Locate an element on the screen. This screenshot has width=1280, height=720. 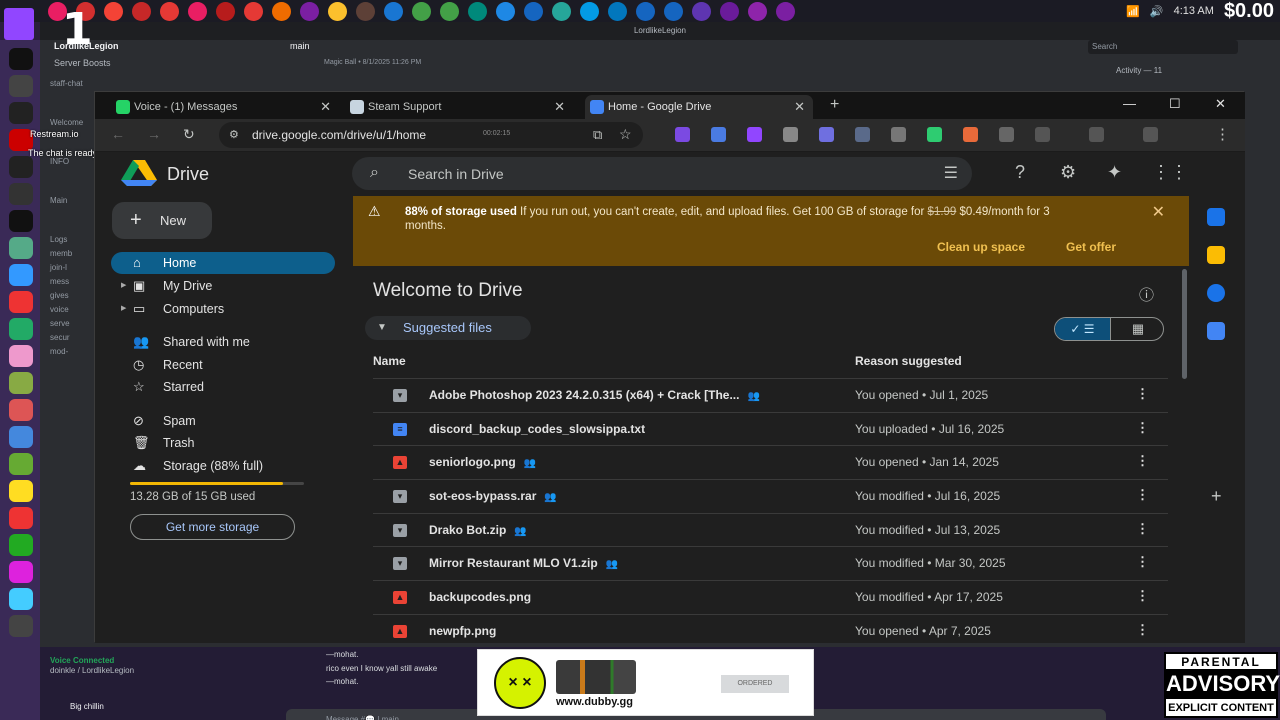
file-name: sot-eos-bypass.rar 👥 is located at coordinates (493, 496).